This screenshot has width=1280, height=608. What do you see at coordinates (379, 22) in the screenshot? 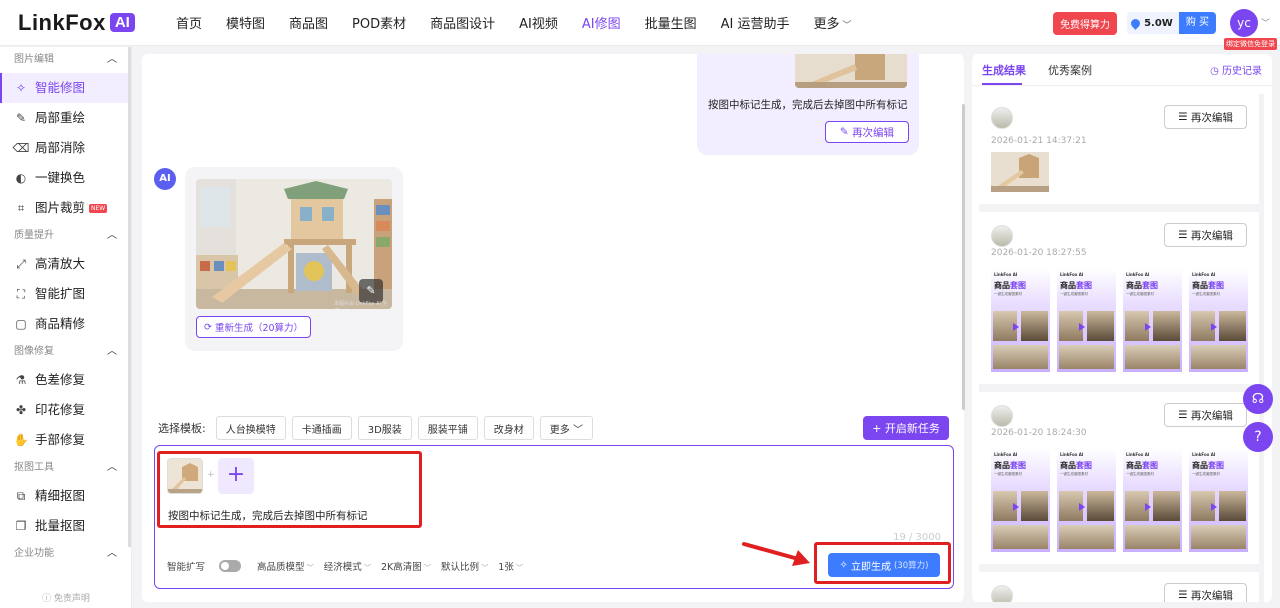
I see `nav-pod: POD素材` at bounding box center [379, 22].